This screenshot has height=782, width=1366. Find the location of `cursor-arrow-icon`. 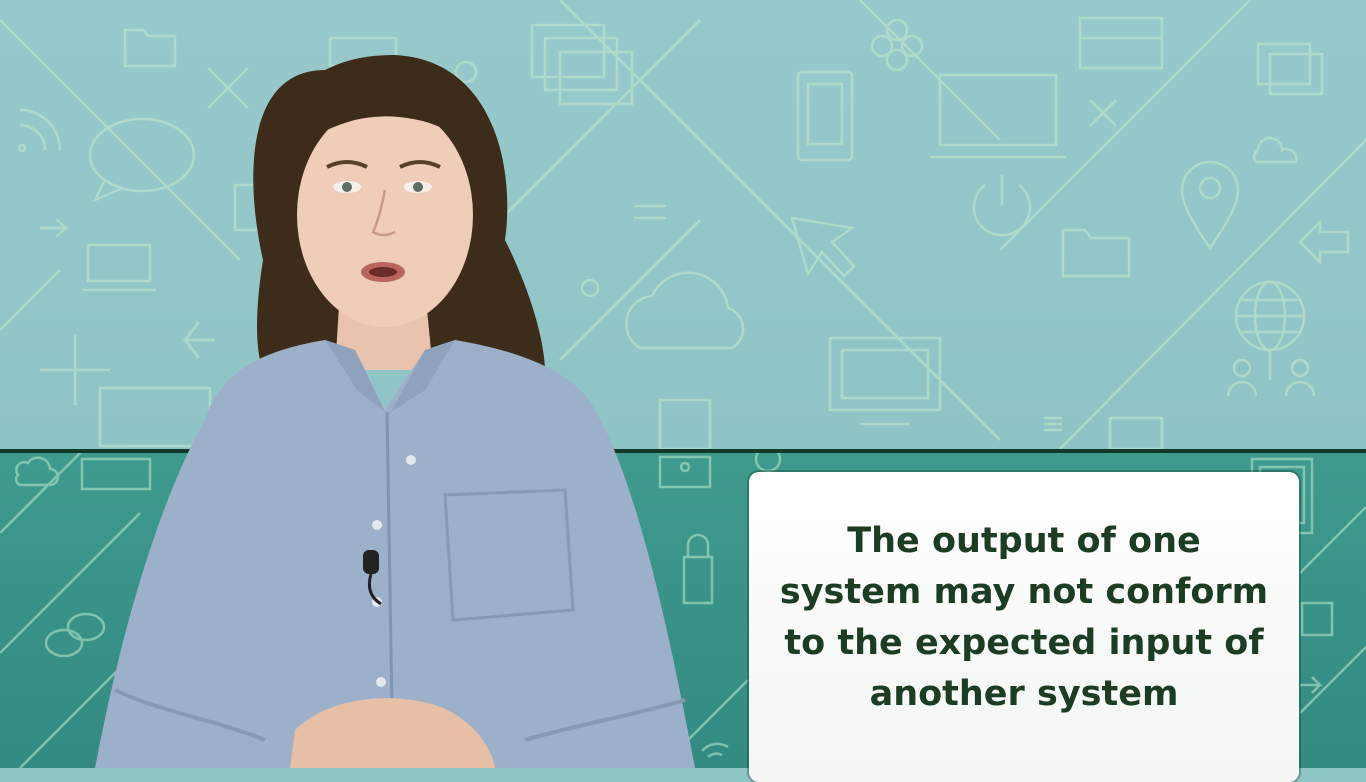

cursor-arrow-icon is located at coordinates (823, 247).